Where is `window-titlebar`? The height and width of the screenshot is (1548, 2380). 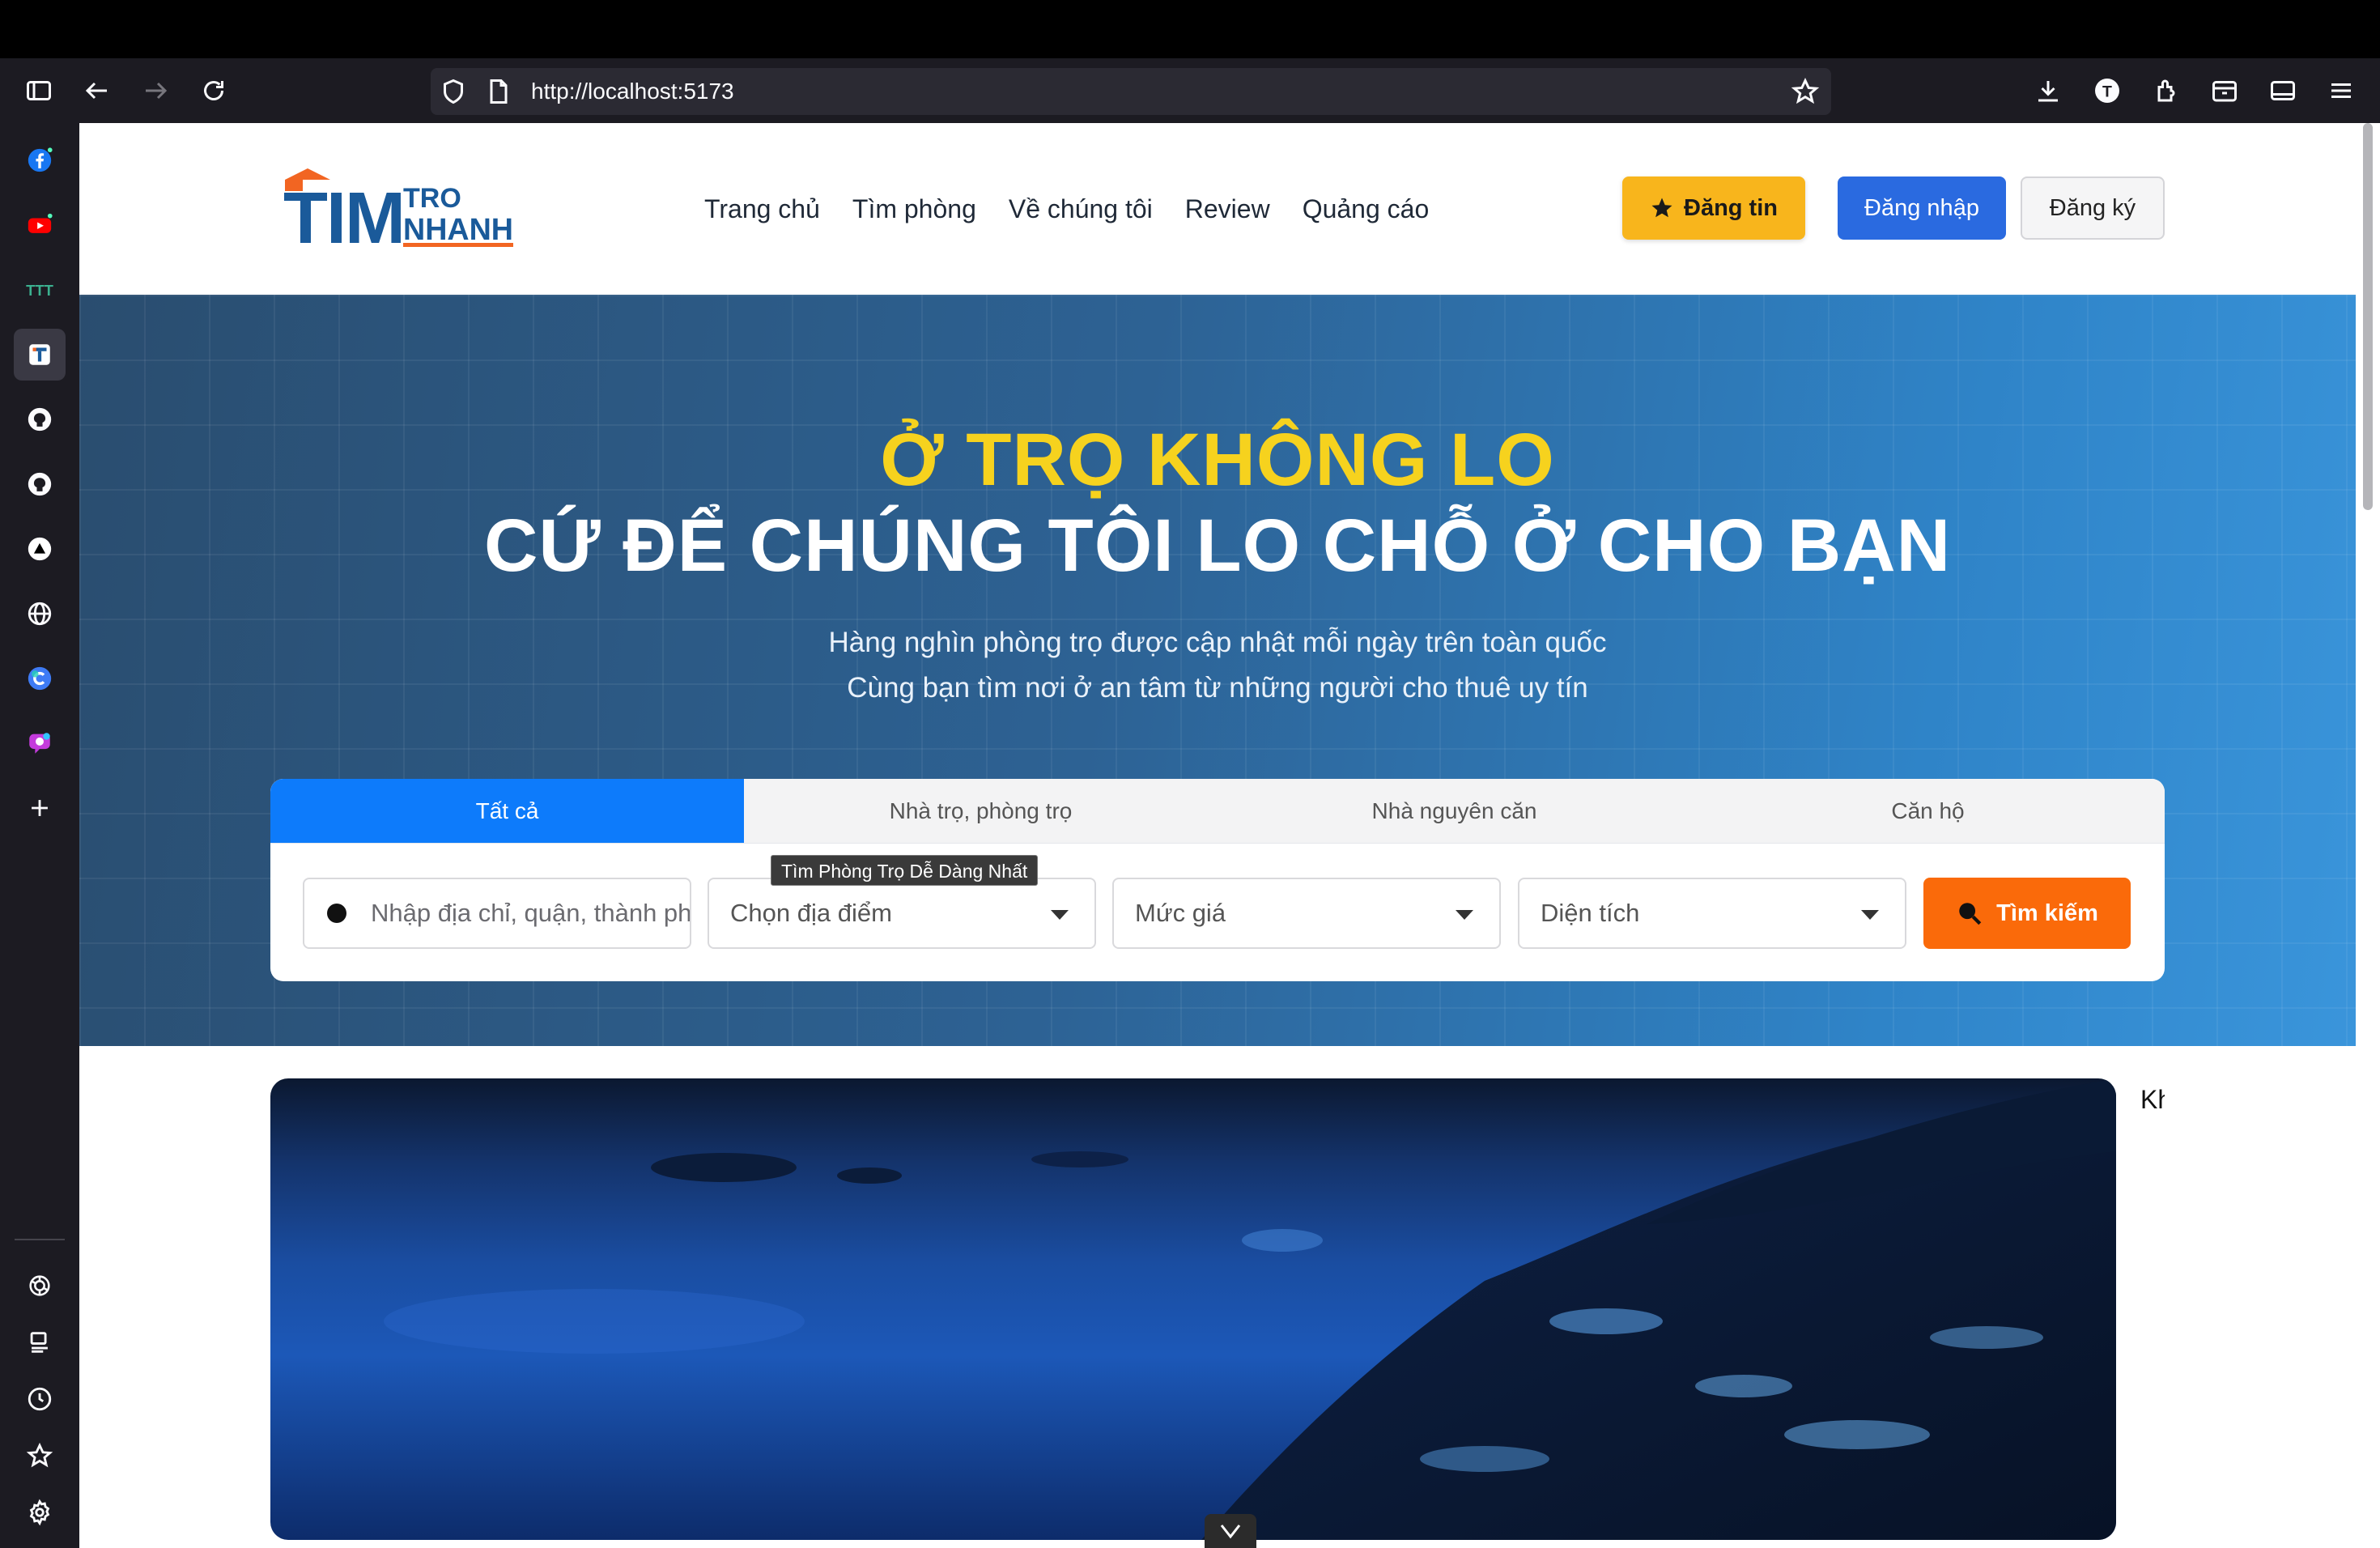
window-titlebar is located at coordinates (1190, 29).